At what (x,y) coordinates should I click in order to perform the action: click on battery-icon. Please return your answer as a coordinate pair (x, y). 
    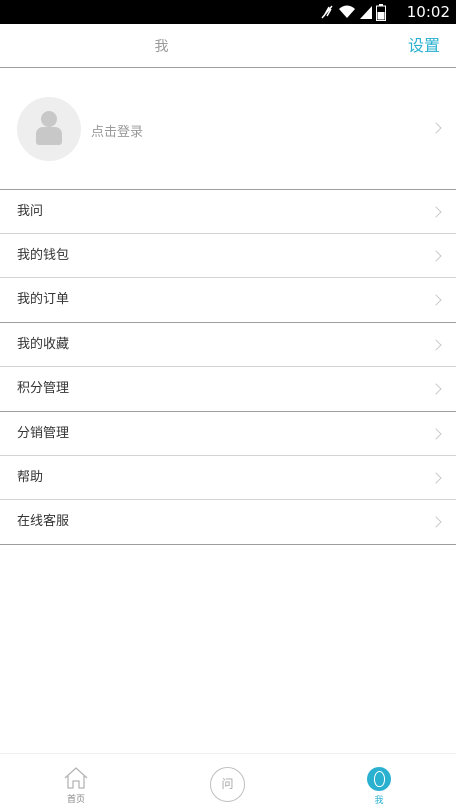
    Looking at the image, I should click on (381, 12).